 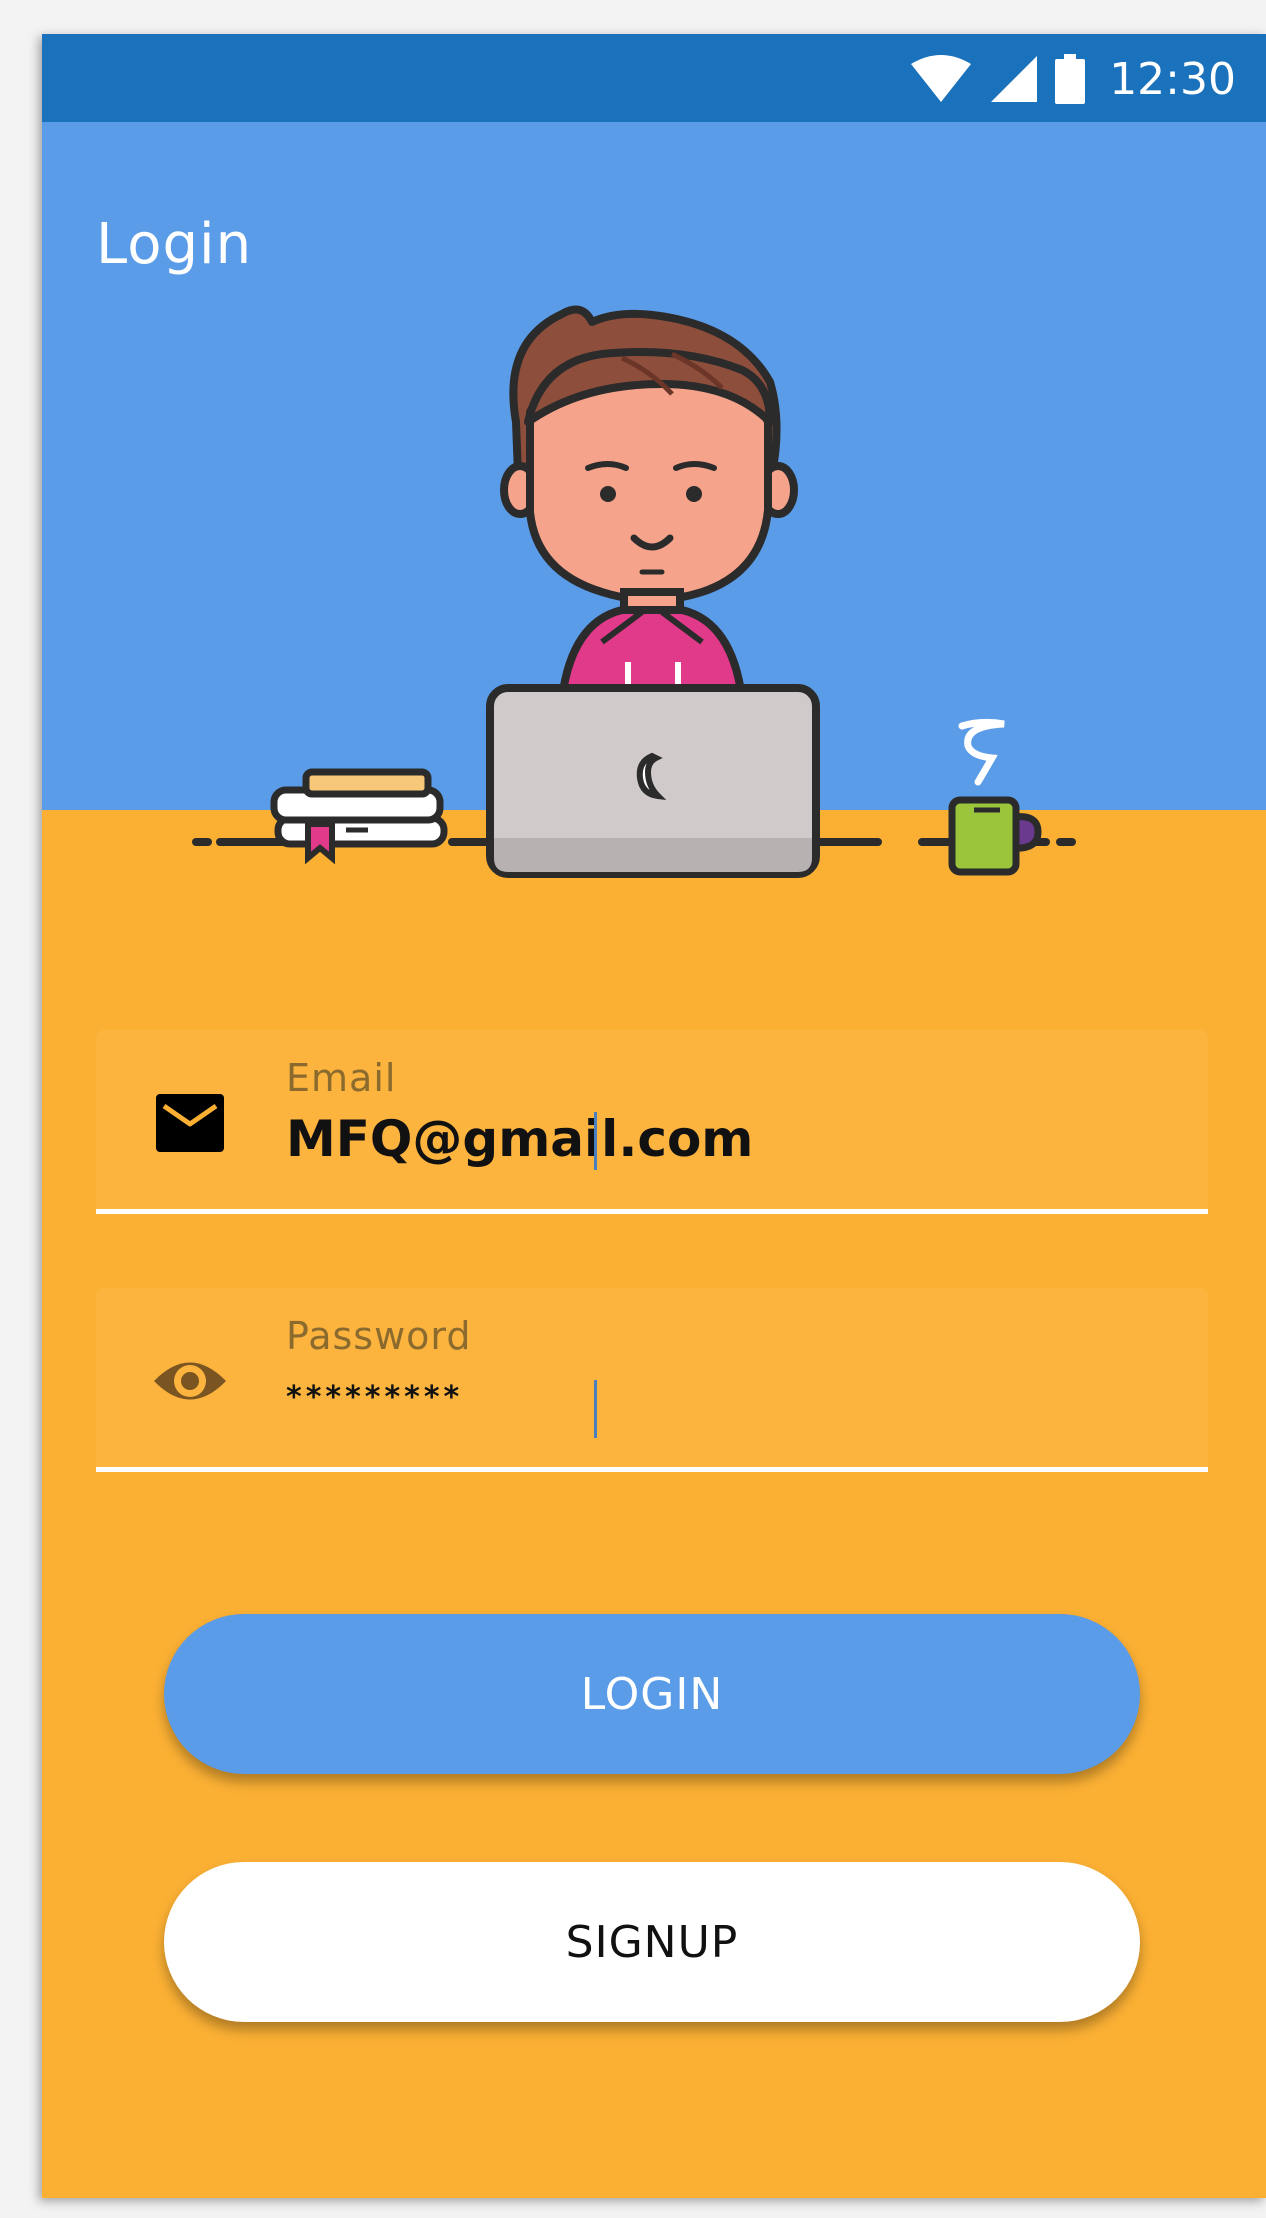 What do you see at coordinates (941, 78) in the screenshot?
I see `wifi-icon` at bounding box center [941, 78].